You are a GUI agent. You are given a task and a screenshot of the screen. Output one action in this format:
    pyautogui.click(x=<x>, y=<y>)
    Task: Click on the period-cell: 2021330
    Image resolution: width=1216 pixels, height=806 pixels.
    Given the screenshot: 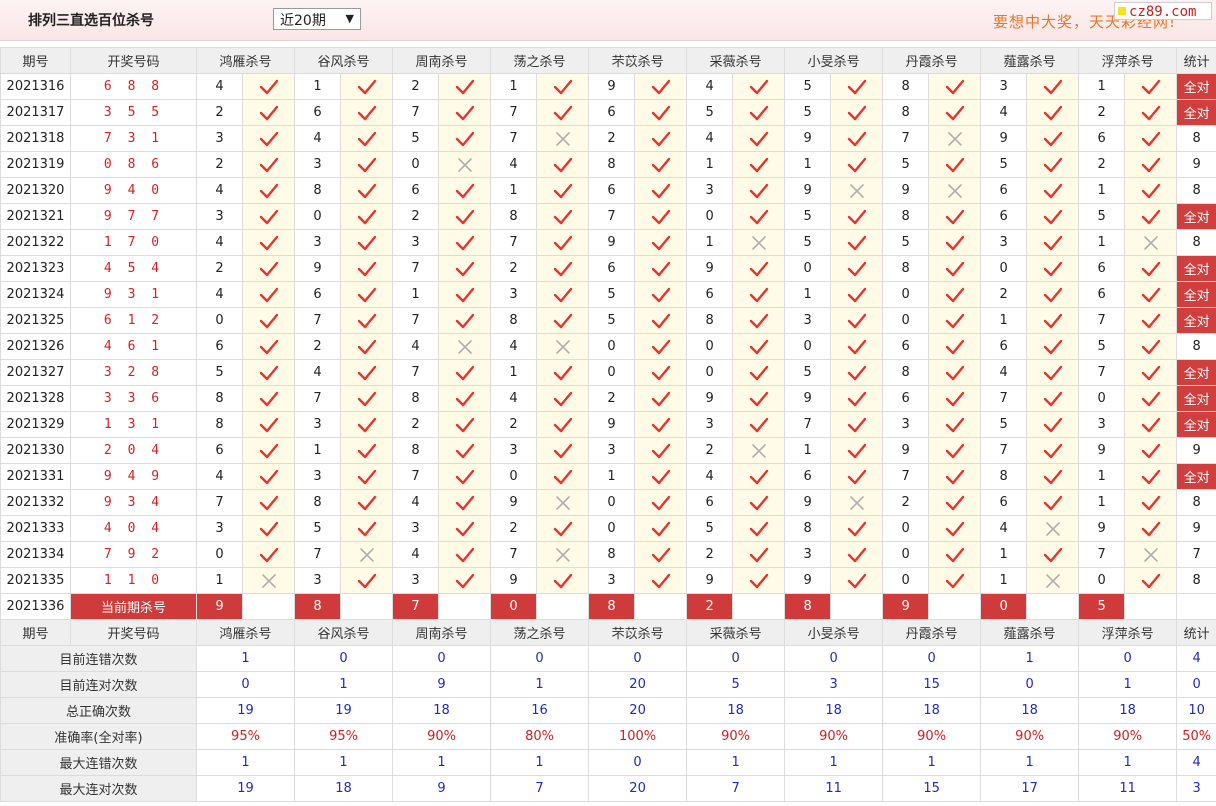 What is the action you would take?
    pyautogui.click(x=35, y=450)
    